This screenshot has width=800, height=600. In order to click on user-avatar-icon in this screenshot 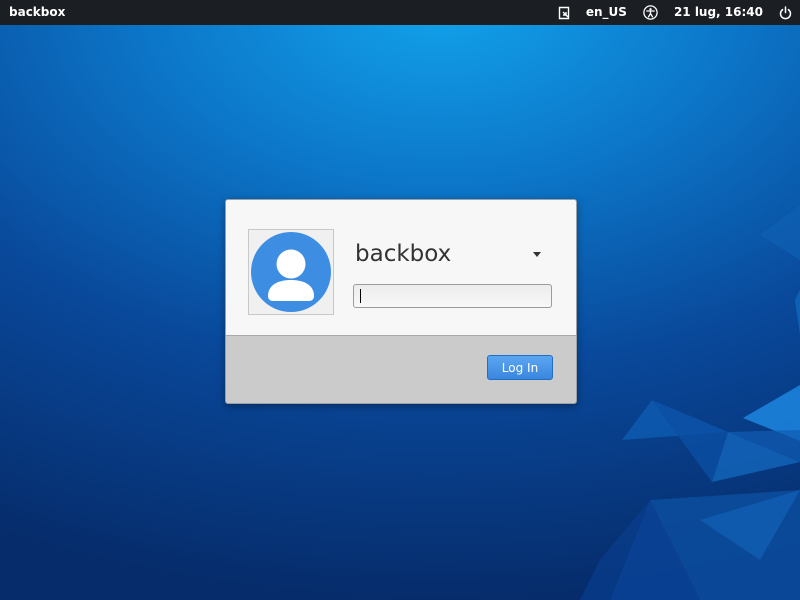, I will do `click(291, 272)`.